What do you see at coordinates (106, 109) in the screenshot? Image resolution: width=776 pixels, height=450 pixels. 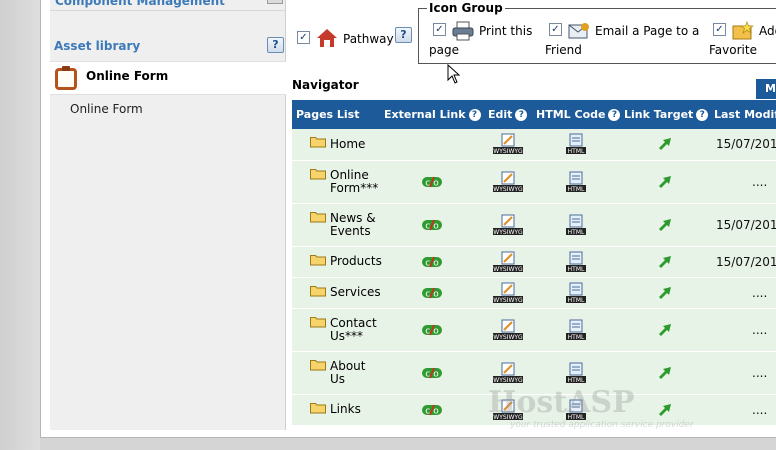 I see `asset-sub-item-online-form: Online Form` at bounding box center [106, 109].